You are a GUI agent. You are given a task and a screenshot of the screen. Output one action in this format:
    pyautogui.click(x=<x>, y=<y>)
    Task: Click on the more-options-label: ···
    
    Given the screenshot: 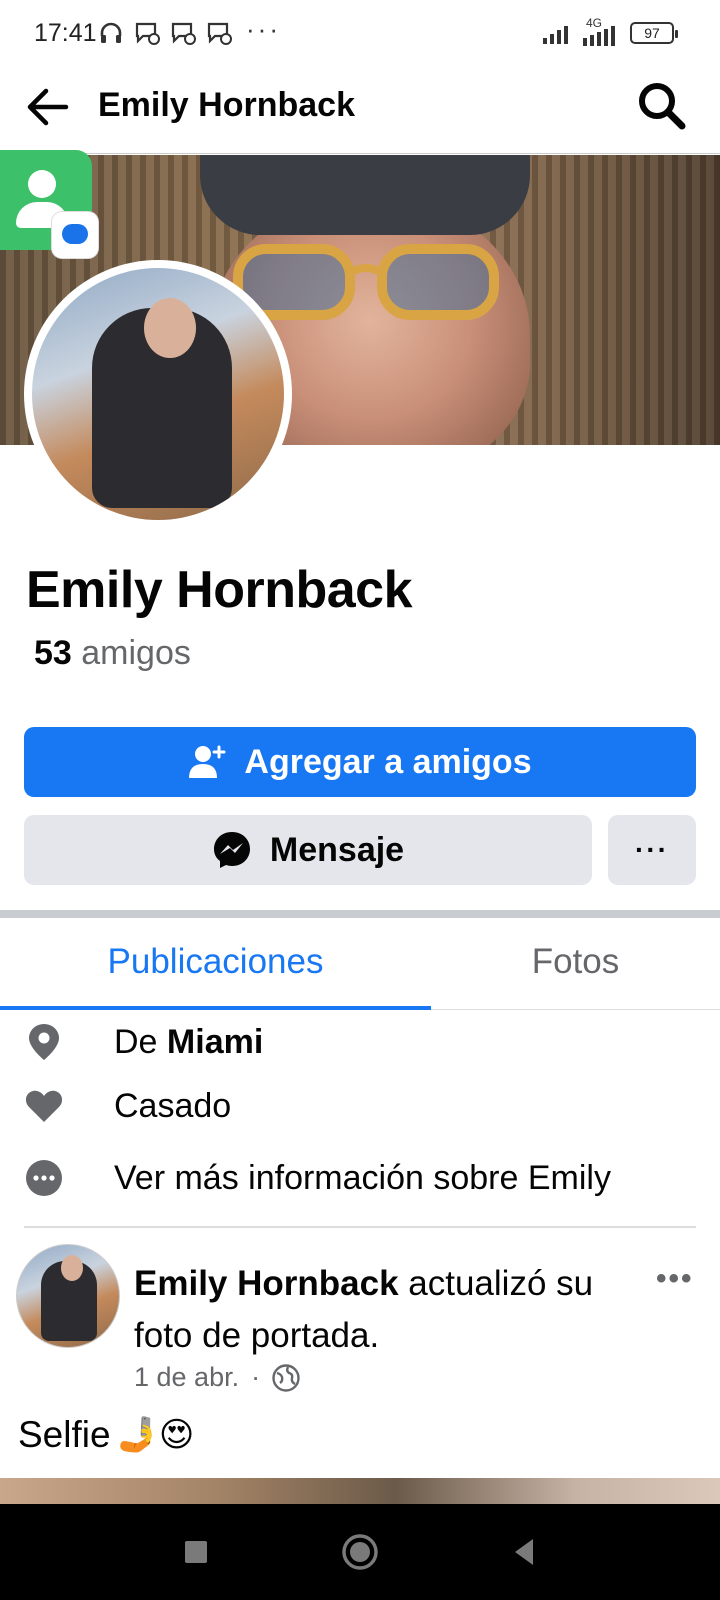 What is the action you would take?
    pyautogui.click(x=652, y=849)
    